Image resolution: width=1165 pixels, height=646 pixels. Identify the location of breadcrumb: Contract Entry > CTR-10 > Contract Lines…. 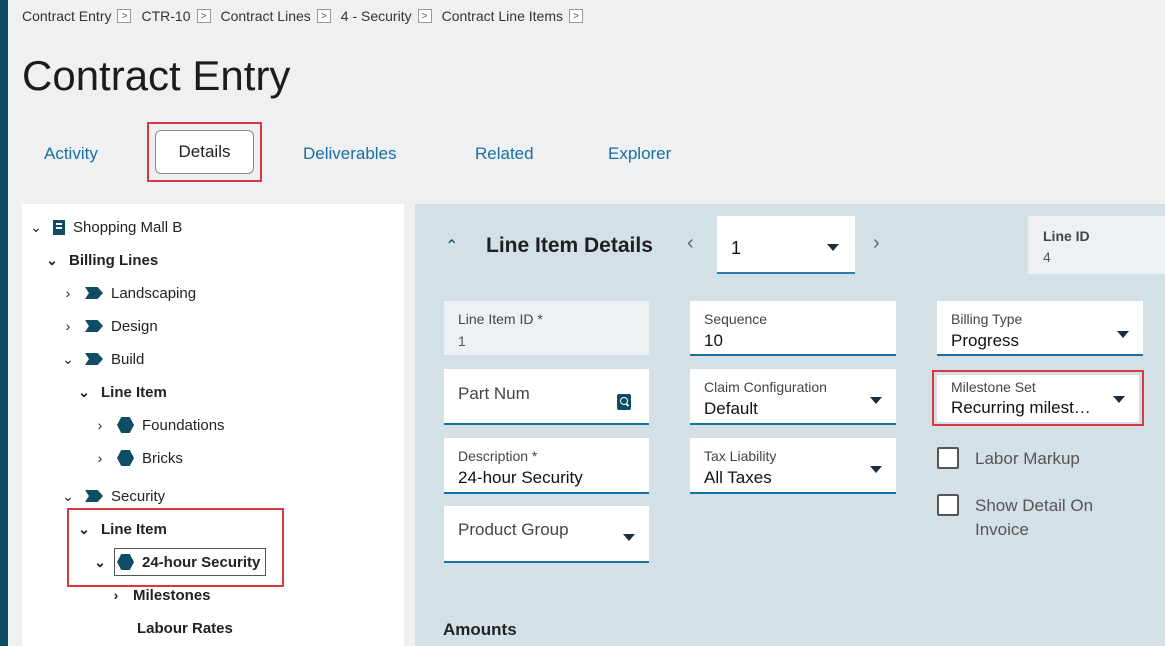
(307, 16).